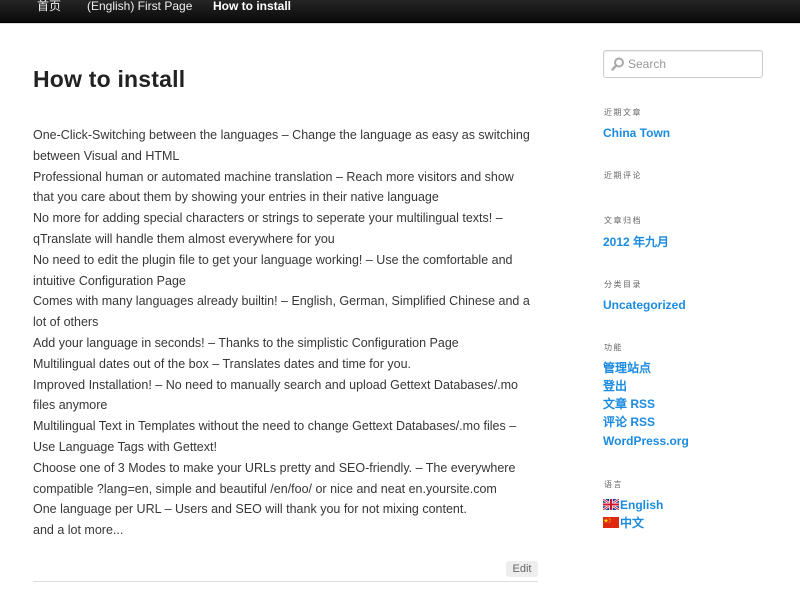 This screenshot has width=800, height=592. I want to click on post-content-line: intuitive Configuration Page, so click(109, 280).